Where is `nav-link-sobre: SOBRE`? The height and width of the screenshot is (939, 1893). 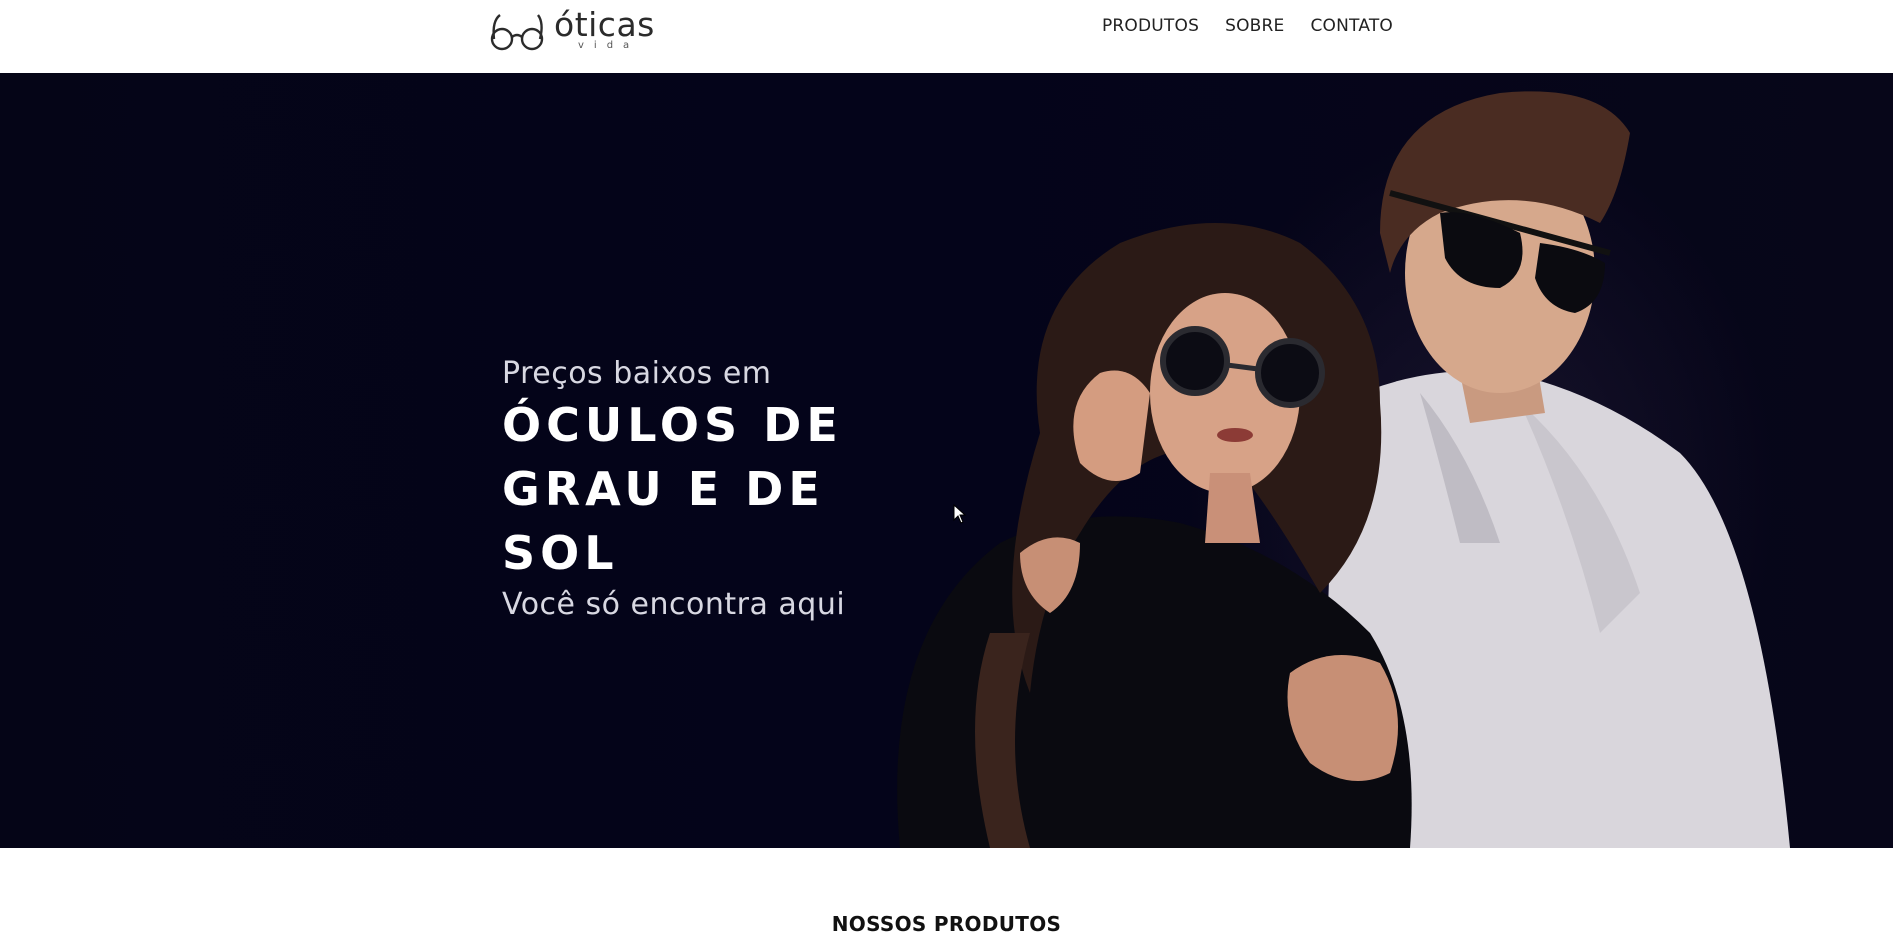 nav-link-sobre: SOBRE is located at coordinates (1254, 26).